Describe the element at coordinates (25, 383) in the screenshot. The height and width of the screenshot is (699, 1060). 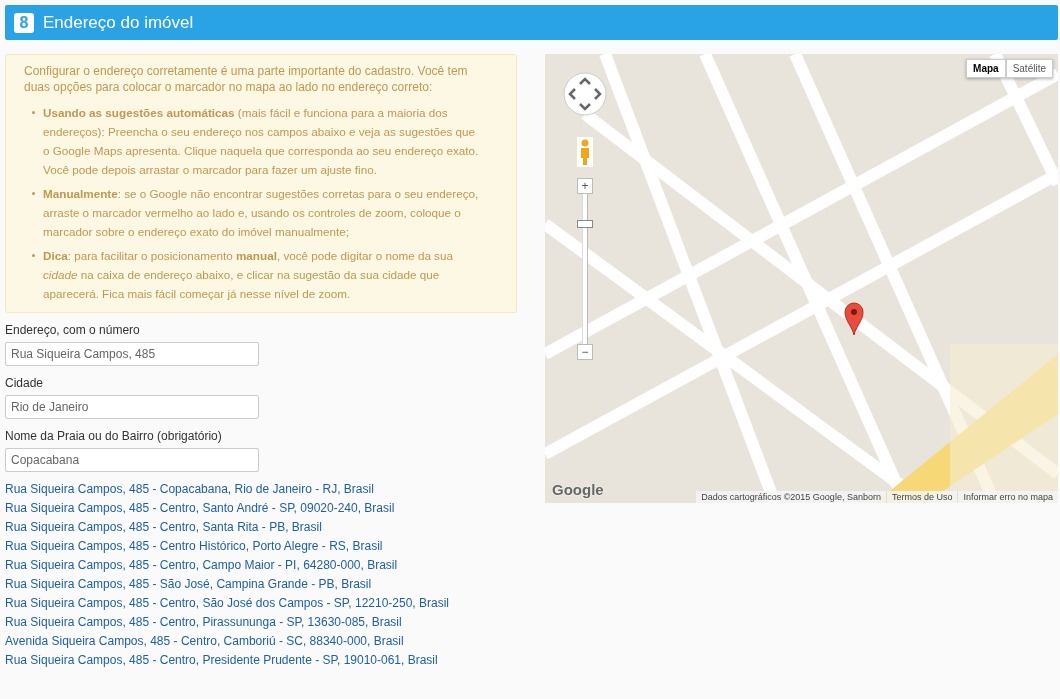
I see `field-label: Cidade` at that location.